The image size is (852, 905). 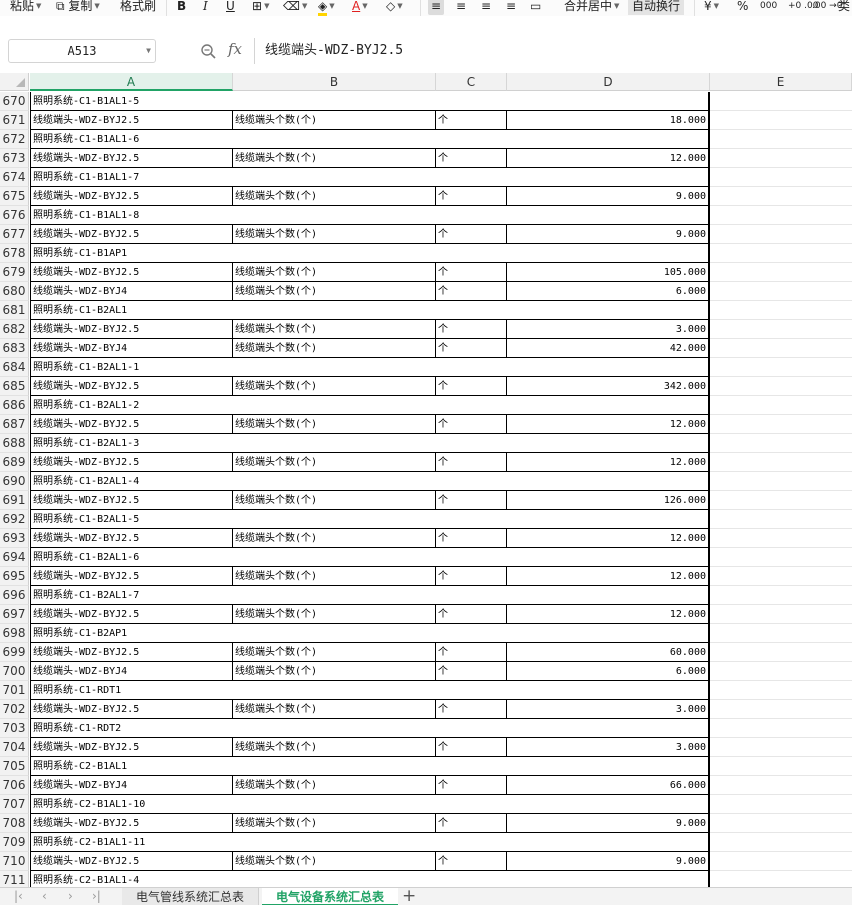 I want to click on format-painter-button: 格式刷, so click(x=138, y=7).